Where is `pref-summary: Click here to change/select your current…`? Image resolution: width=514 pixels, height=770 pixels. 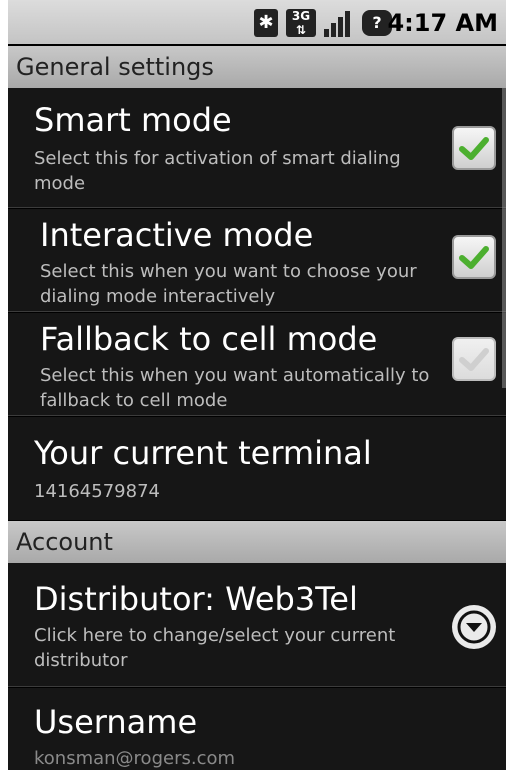 pref-summary: Click here to change/select your current… is located at coordinates (215, 648).